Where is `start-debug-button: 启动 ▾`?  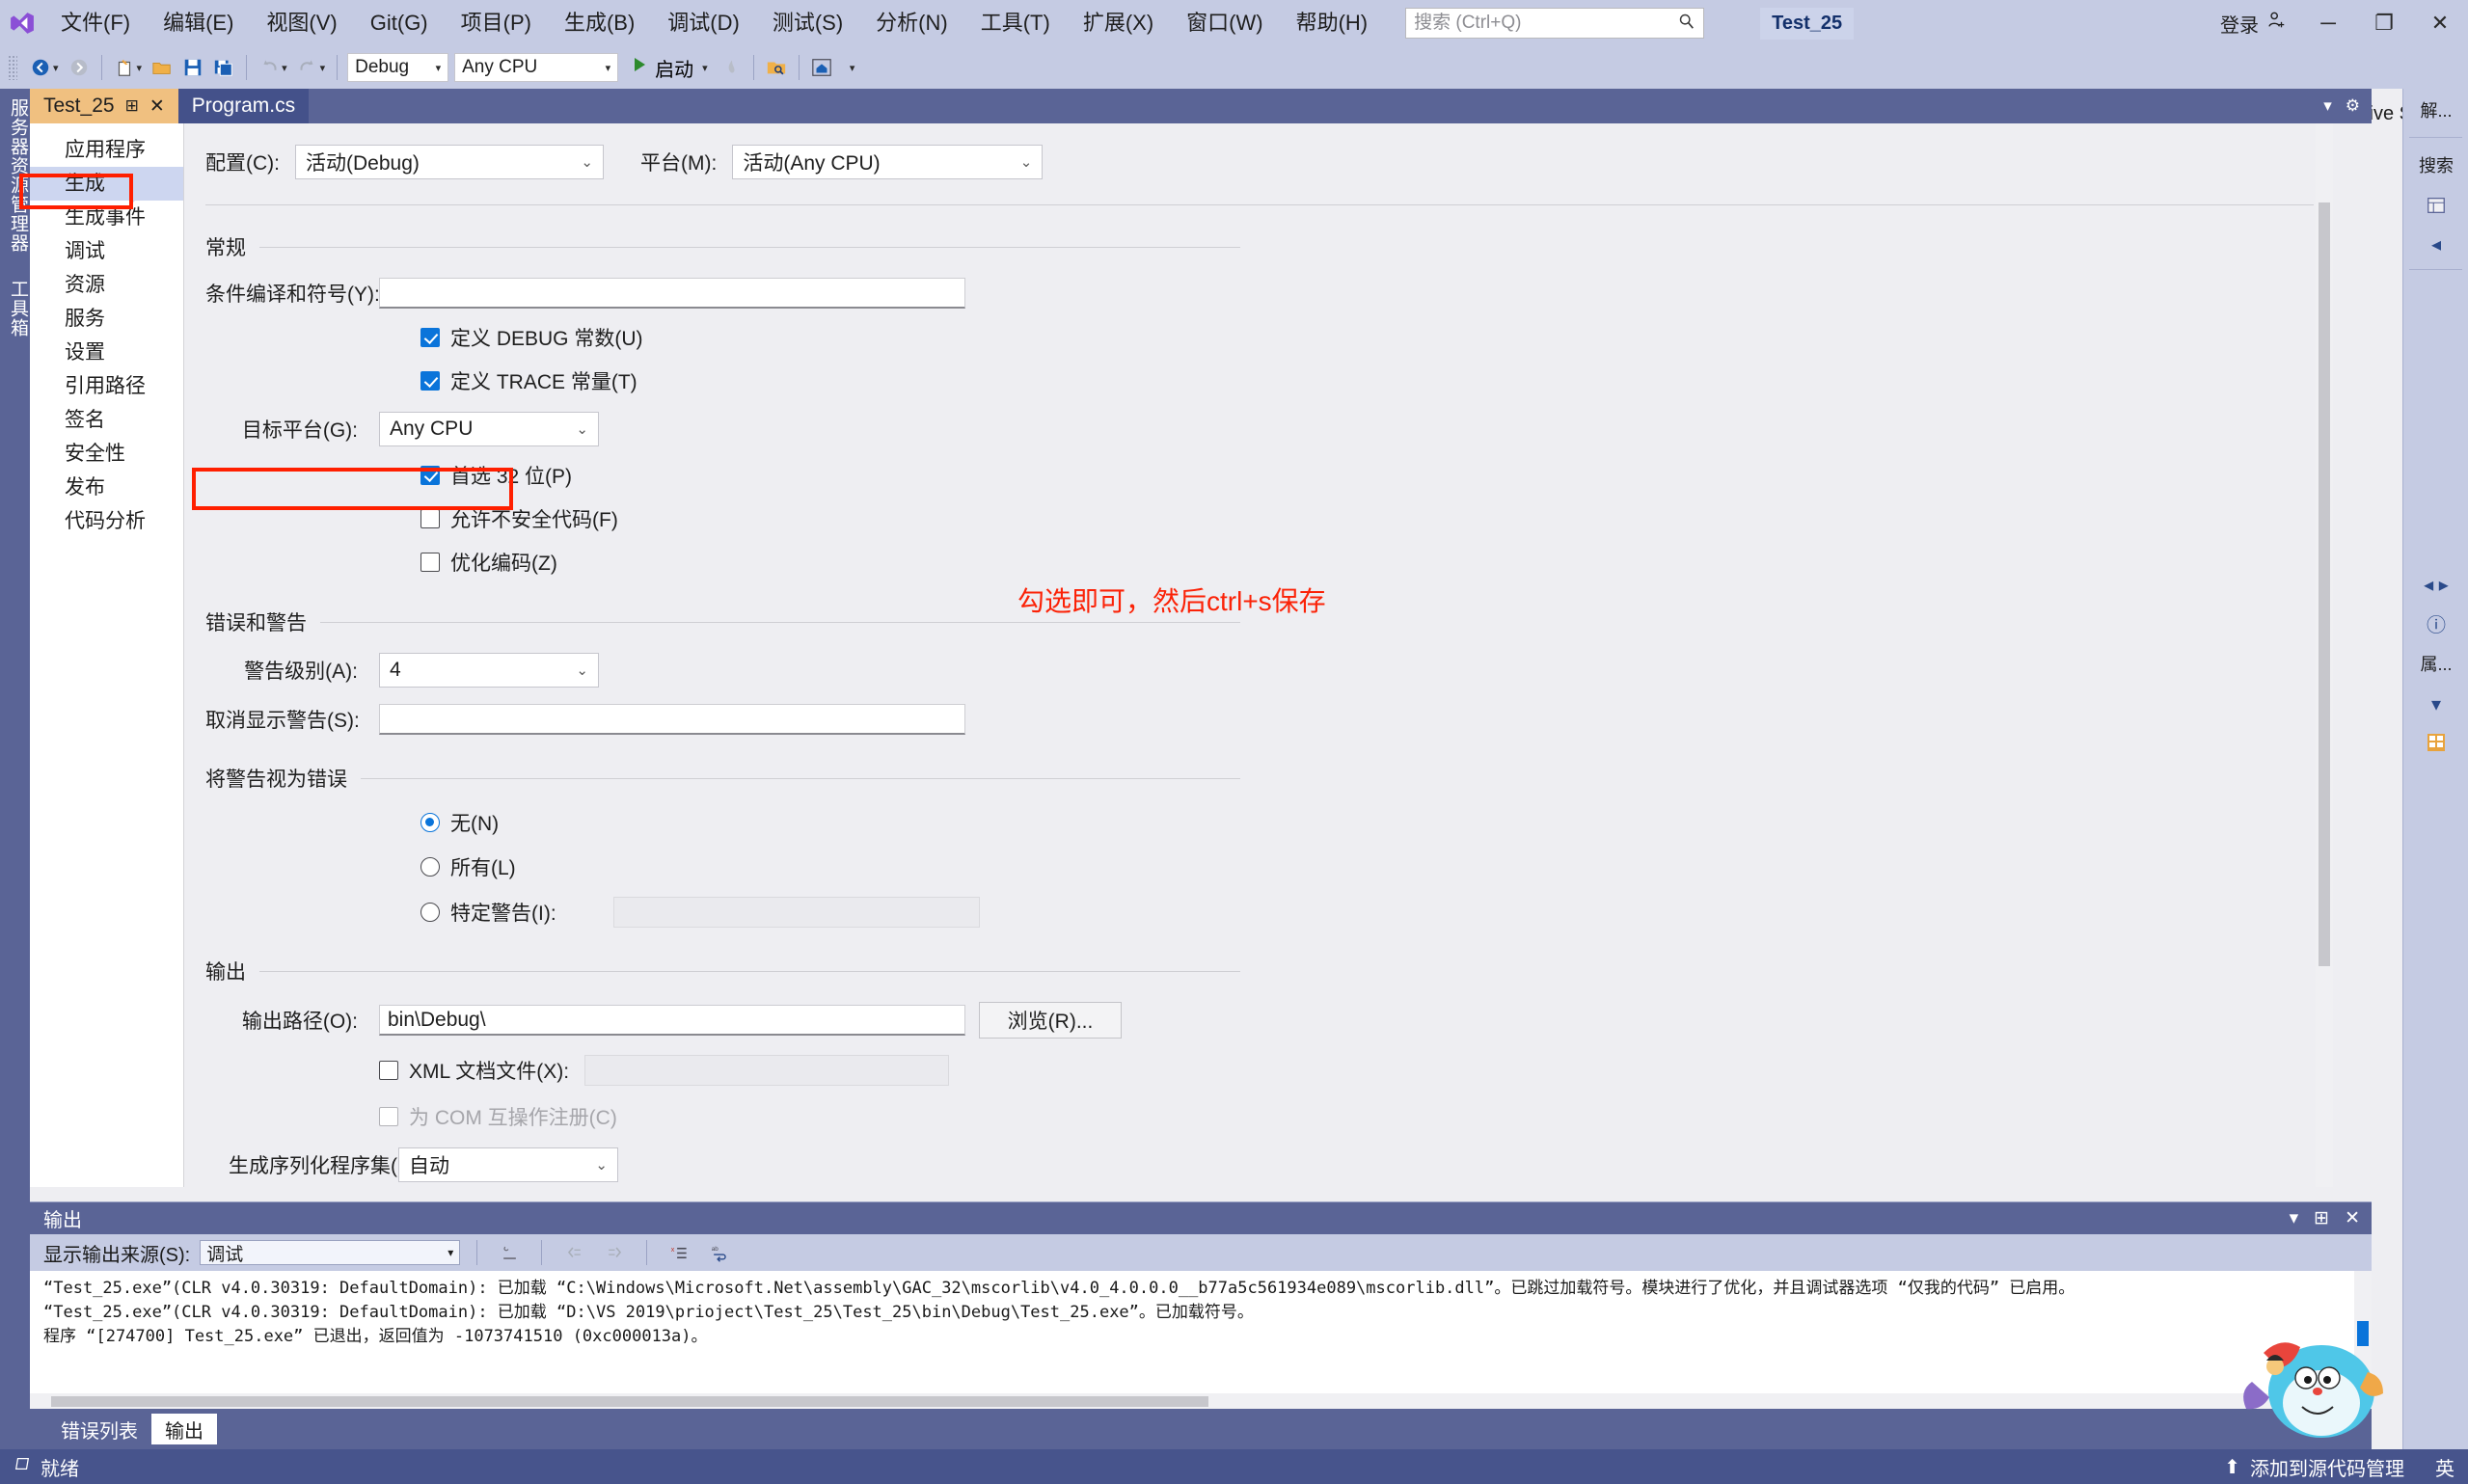
start-debug-button: 启动 ▾ is located at coordinates (669, 67).